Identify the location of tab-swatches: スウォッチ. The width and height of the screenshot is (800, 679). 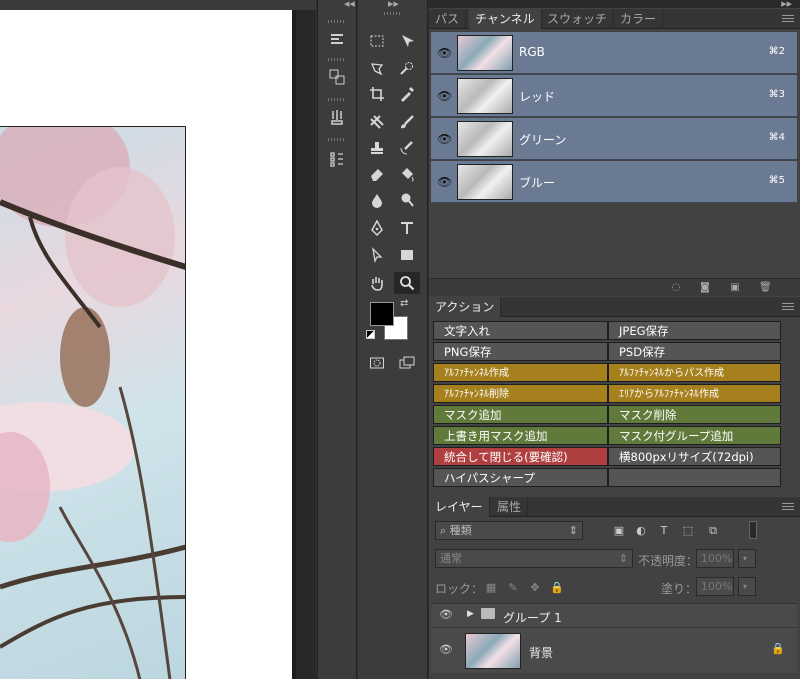
(578, 19).